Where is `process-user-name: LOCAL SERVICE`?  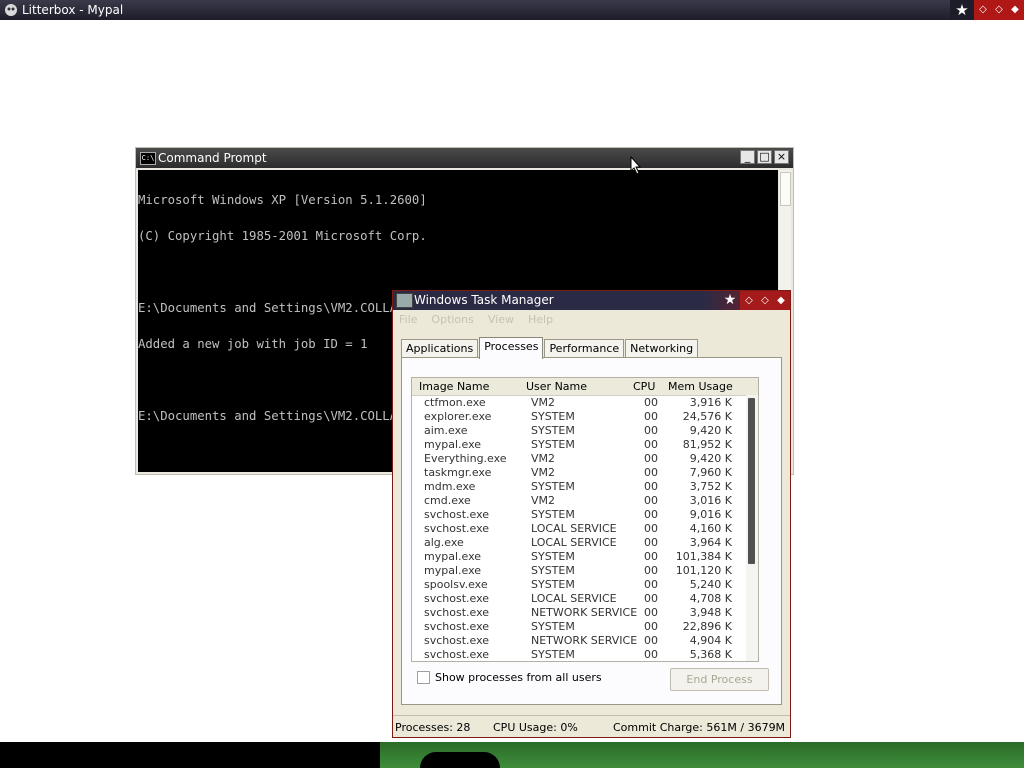 process-user-name: LOCAL SERVICE is located at coordinates (574, 542).